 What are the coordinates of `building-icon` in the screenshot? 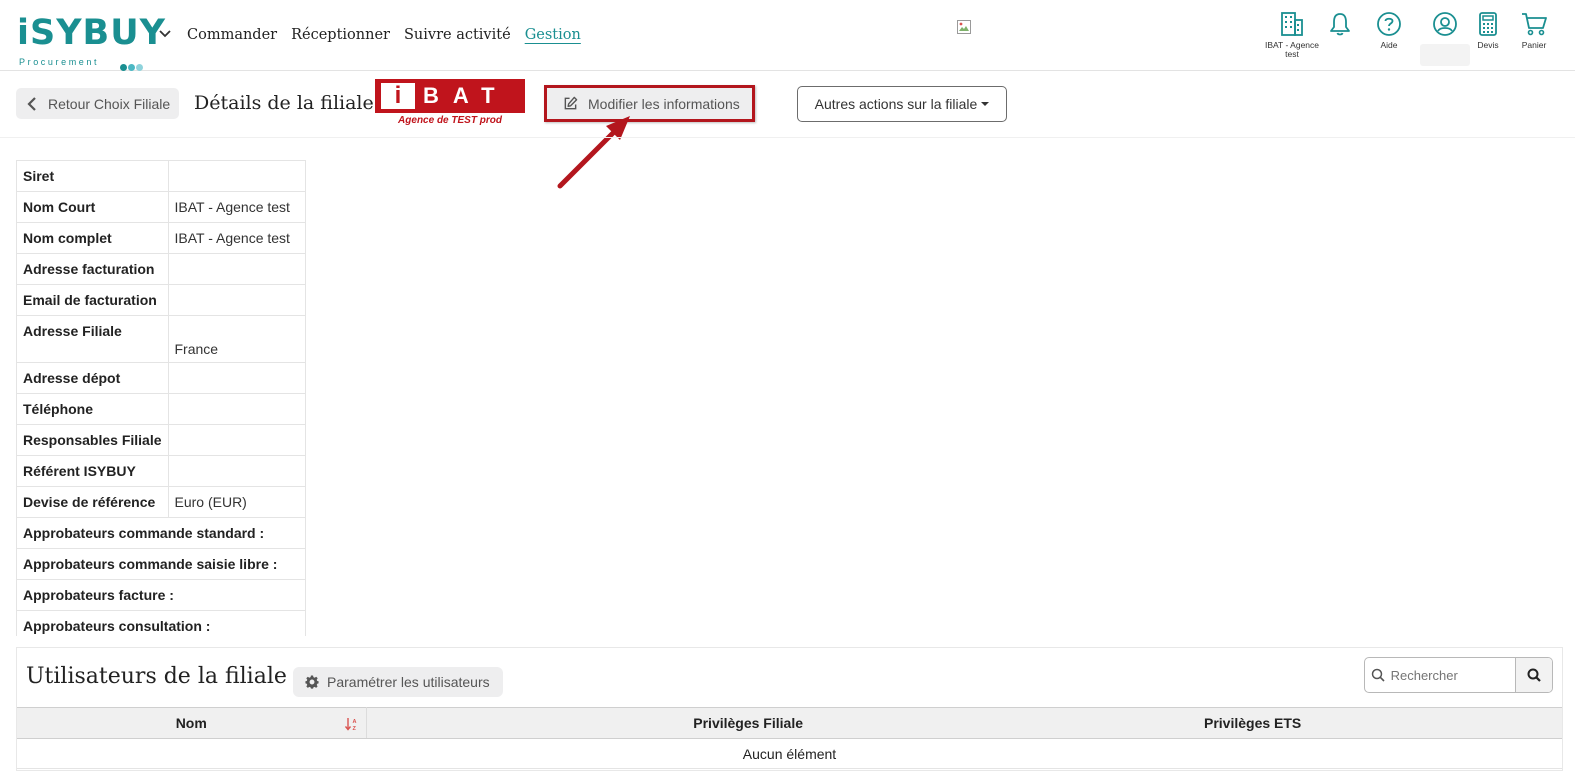 It's located at (1292, 24).